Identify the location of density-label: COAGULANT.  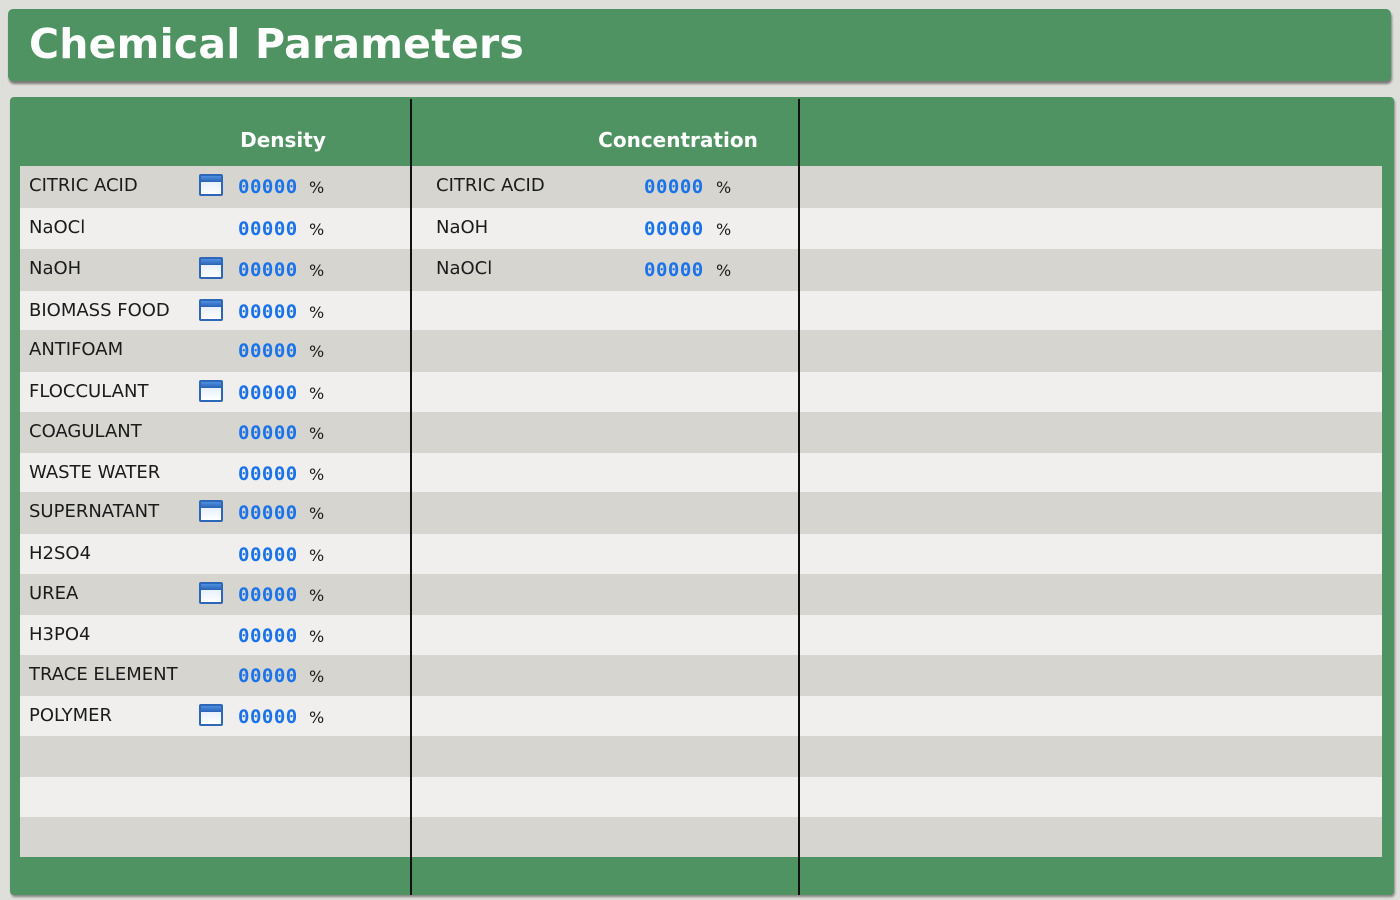
(85, 431).